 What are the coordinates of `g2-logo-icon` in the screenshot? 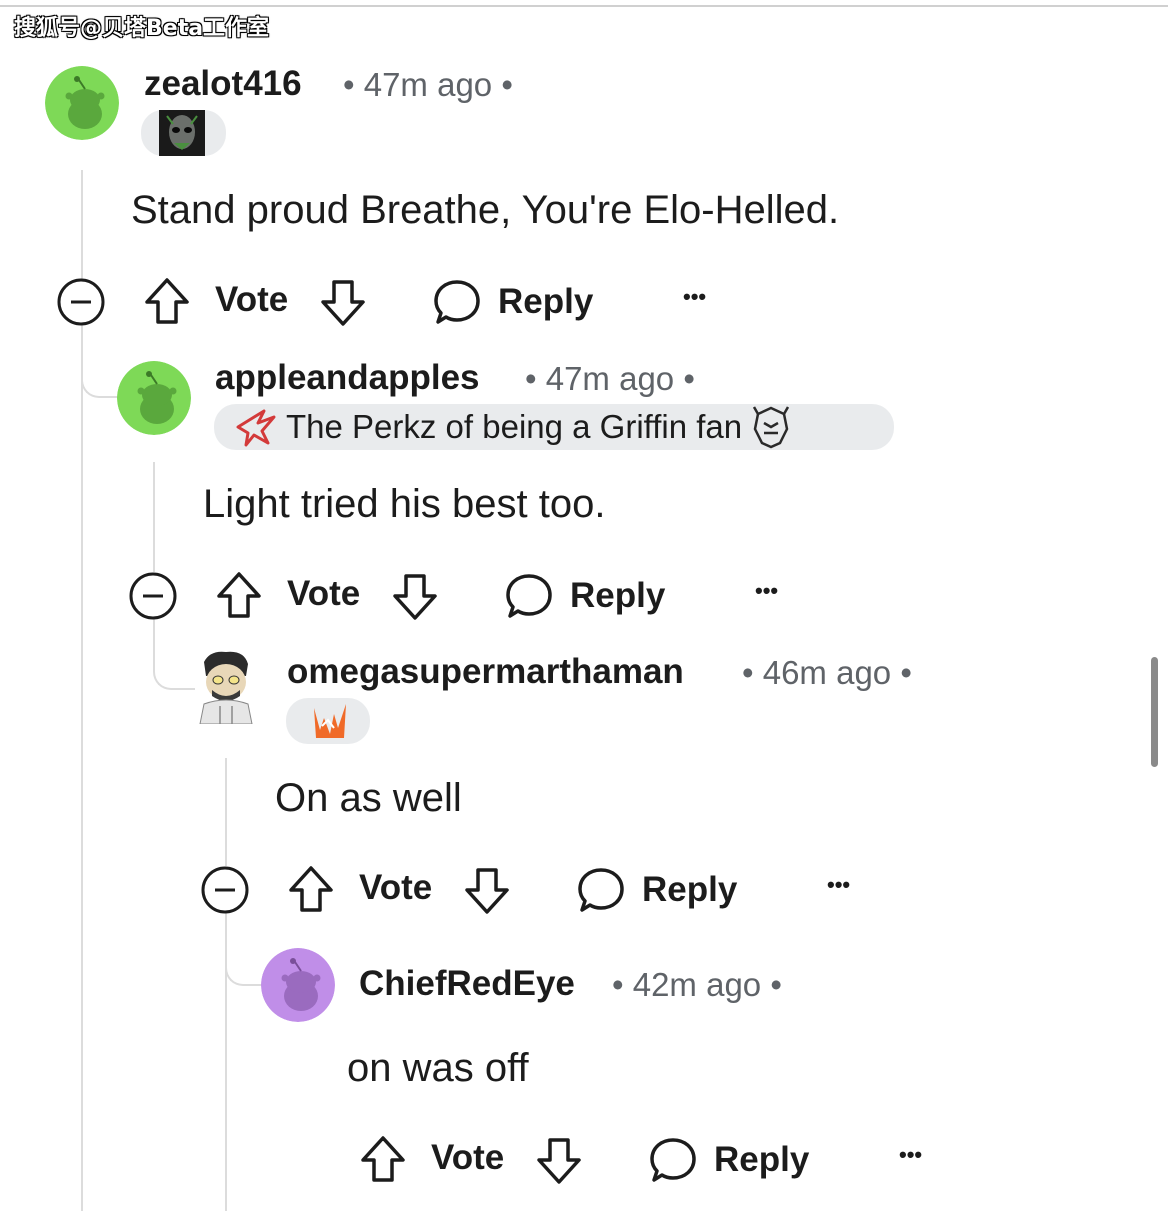 It's located at (771, 427).